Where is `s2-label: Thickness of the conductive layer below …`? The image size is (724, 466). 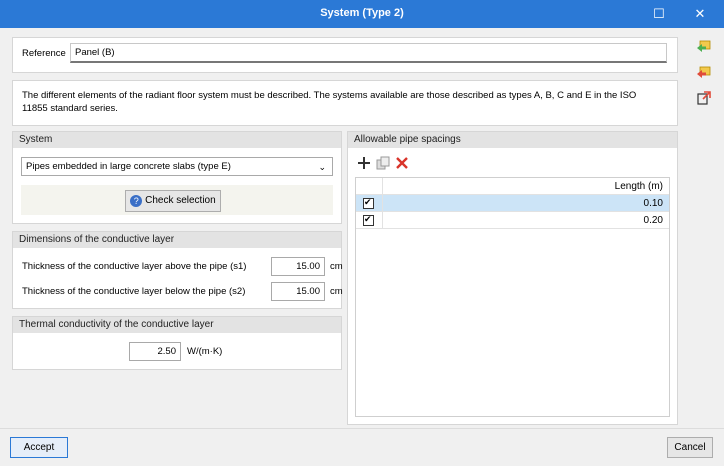 s2-label: Thickness of the conductive layer below … is located at coordinates (134, 291).